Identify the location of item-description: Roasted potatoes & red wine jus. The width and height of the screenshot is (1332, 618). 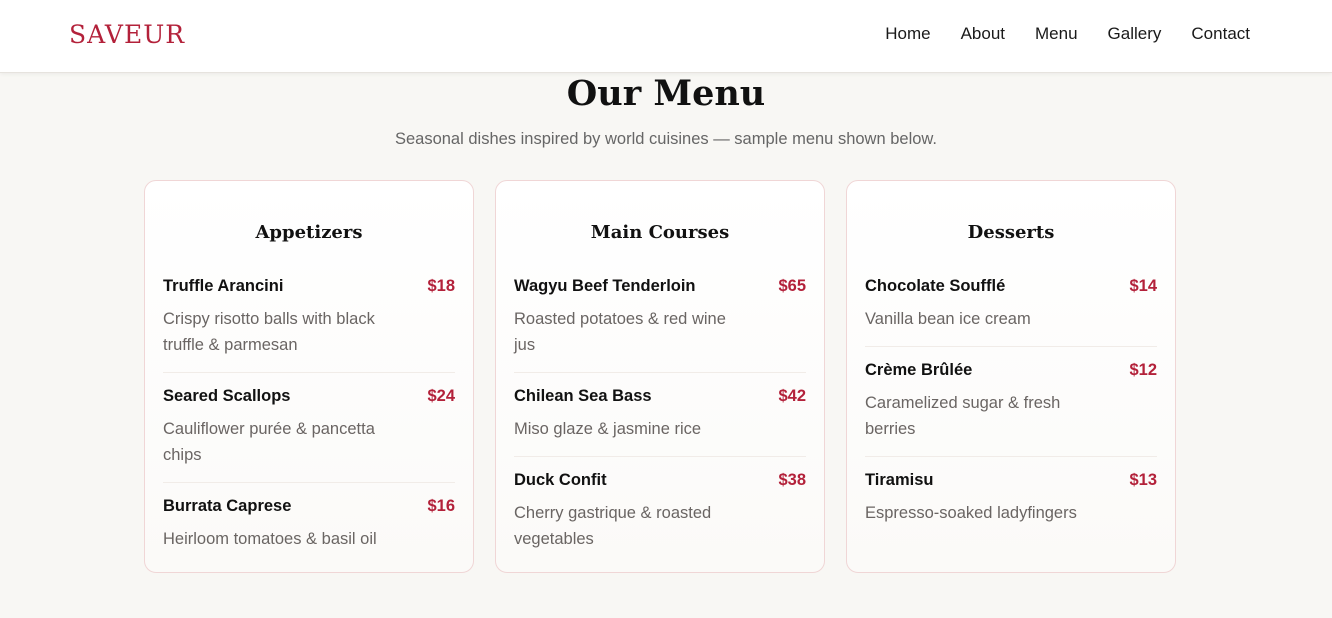
(620, 332).